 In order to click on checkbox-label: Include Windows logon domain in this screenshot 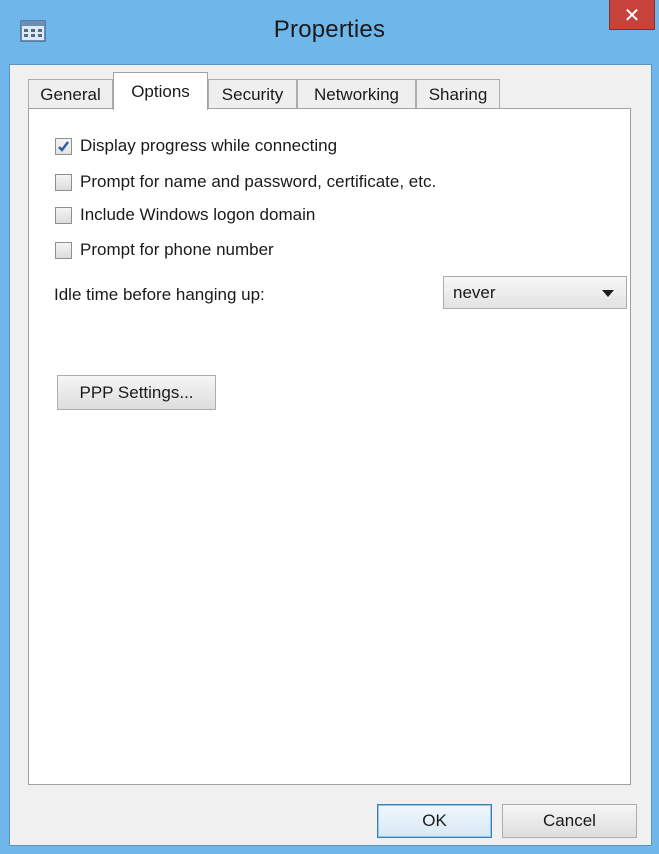, I will do `click(198, 214)`.